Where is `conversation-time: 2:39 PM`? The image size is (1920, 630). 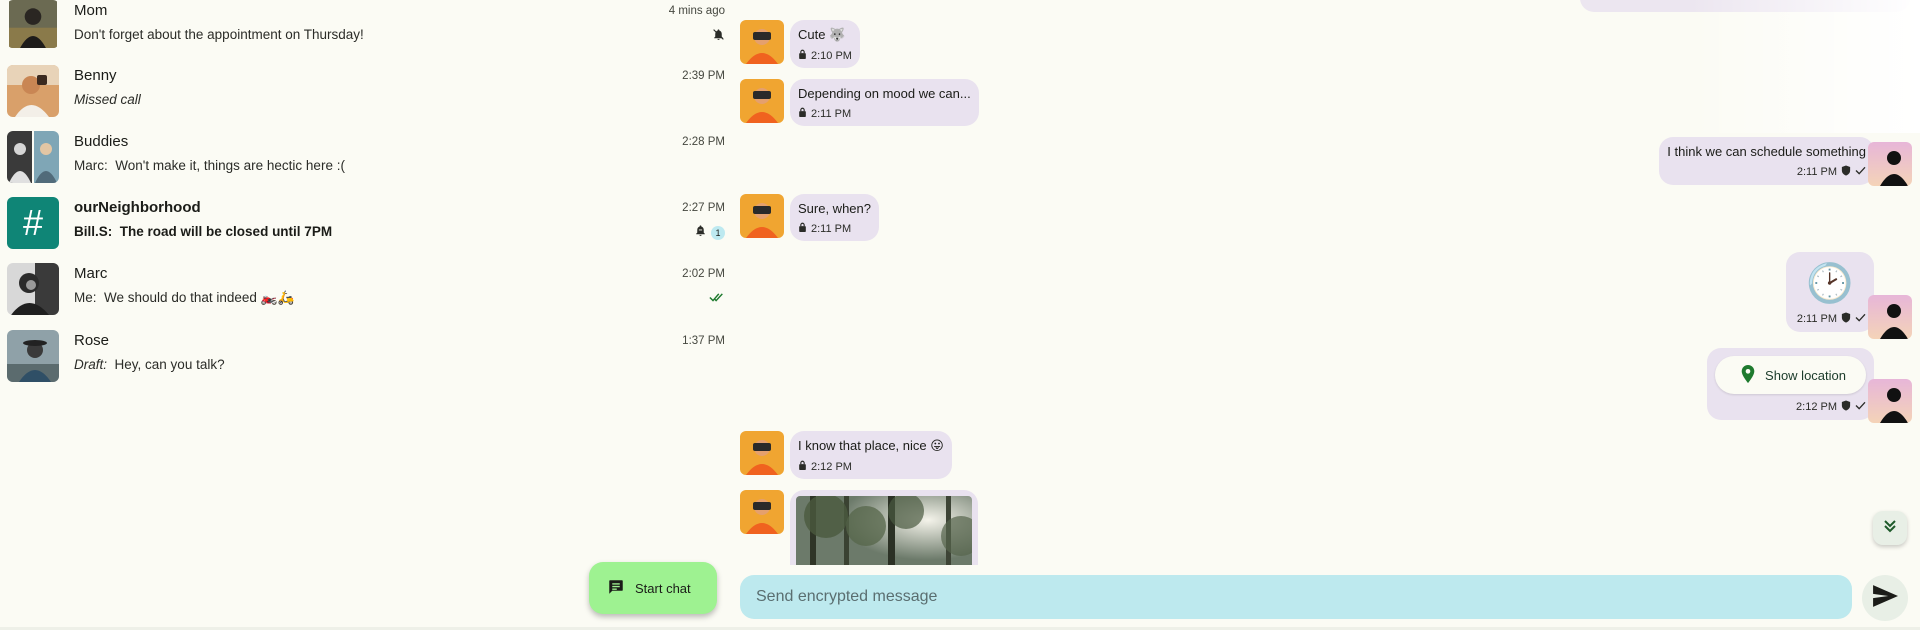
conversation-time: 2:39 PM is located at coordinates (703, 76).